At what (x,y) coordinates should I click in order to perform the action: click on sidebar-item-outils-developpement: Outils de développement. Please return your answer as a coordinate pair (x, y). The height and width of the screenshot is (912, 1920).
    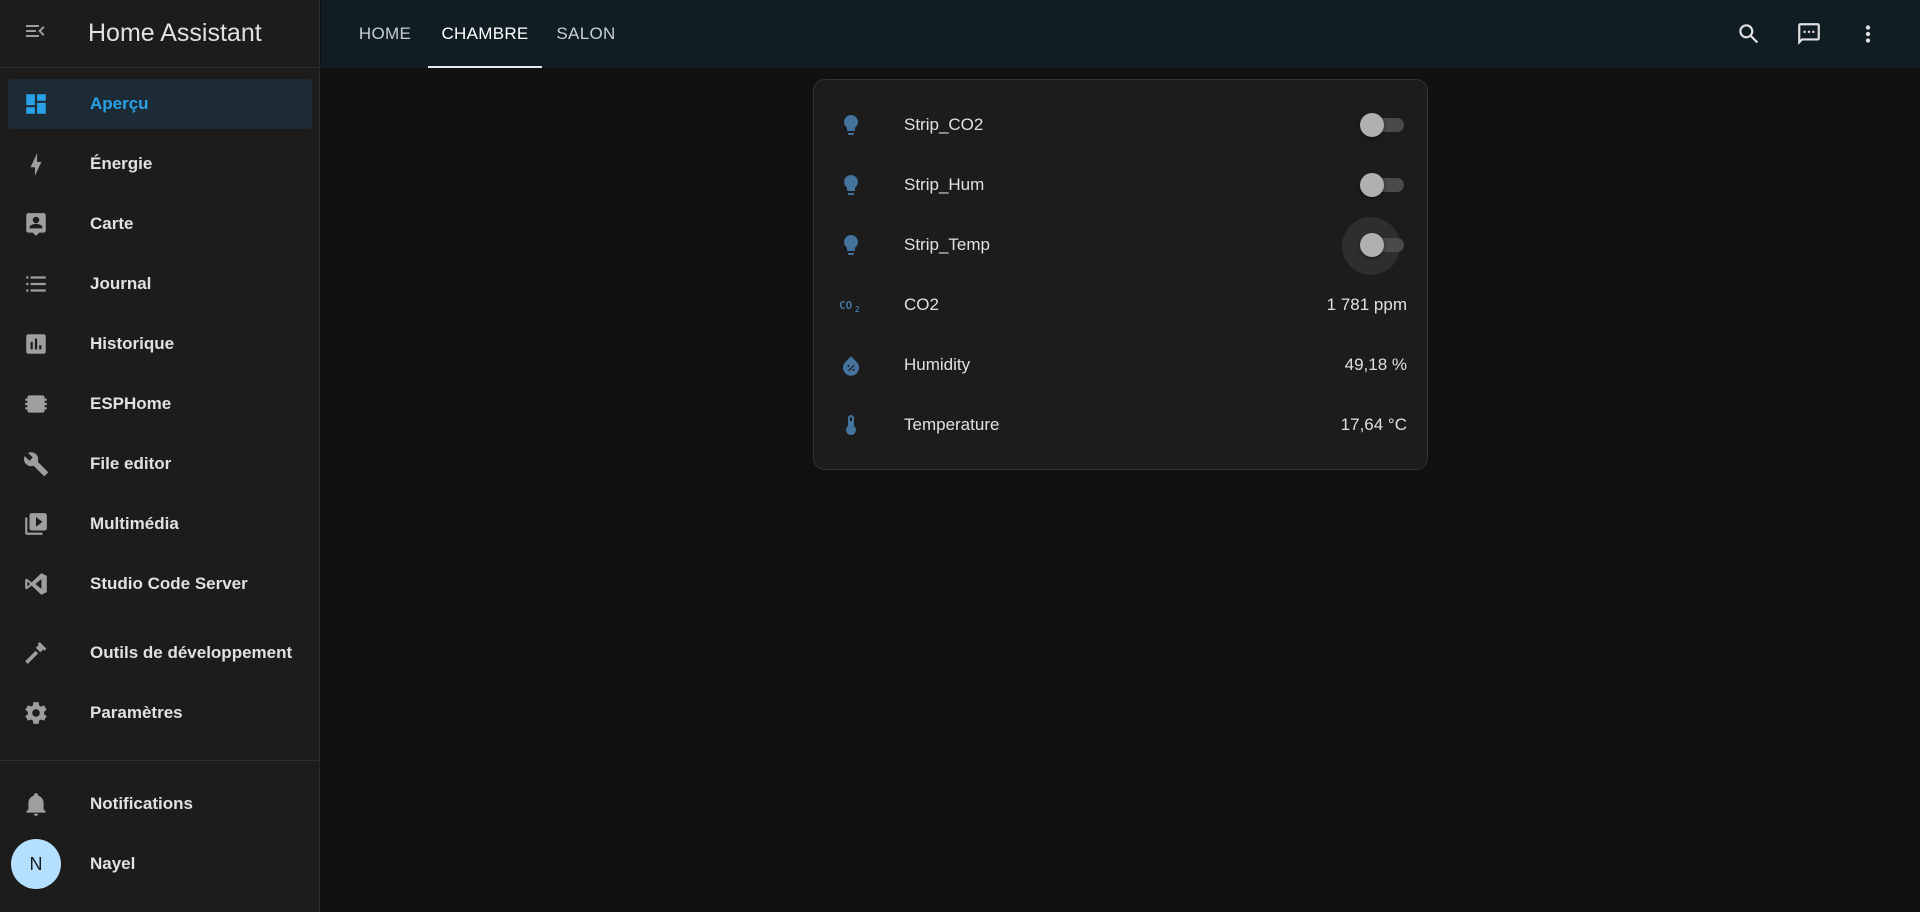
    Looking at the image, I should click on (160, 653).